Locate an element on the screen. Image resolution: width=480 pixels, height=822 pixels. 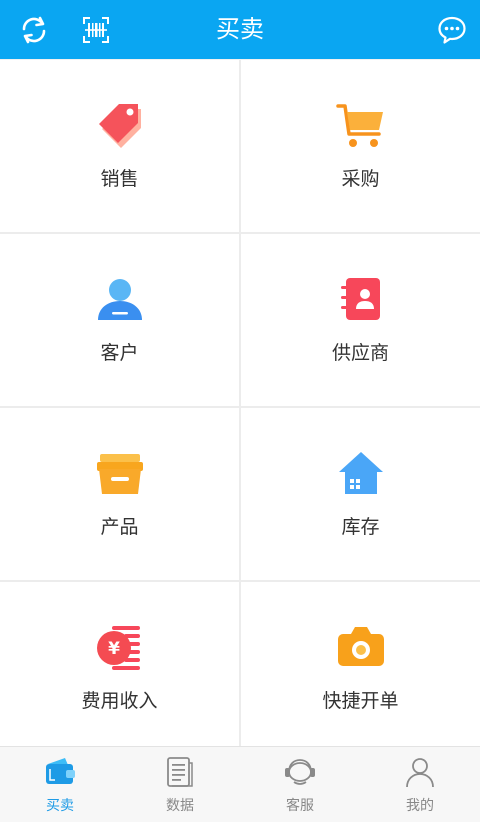
tile-quick-order: 快捷开单 is located at coordinates (360, 667).